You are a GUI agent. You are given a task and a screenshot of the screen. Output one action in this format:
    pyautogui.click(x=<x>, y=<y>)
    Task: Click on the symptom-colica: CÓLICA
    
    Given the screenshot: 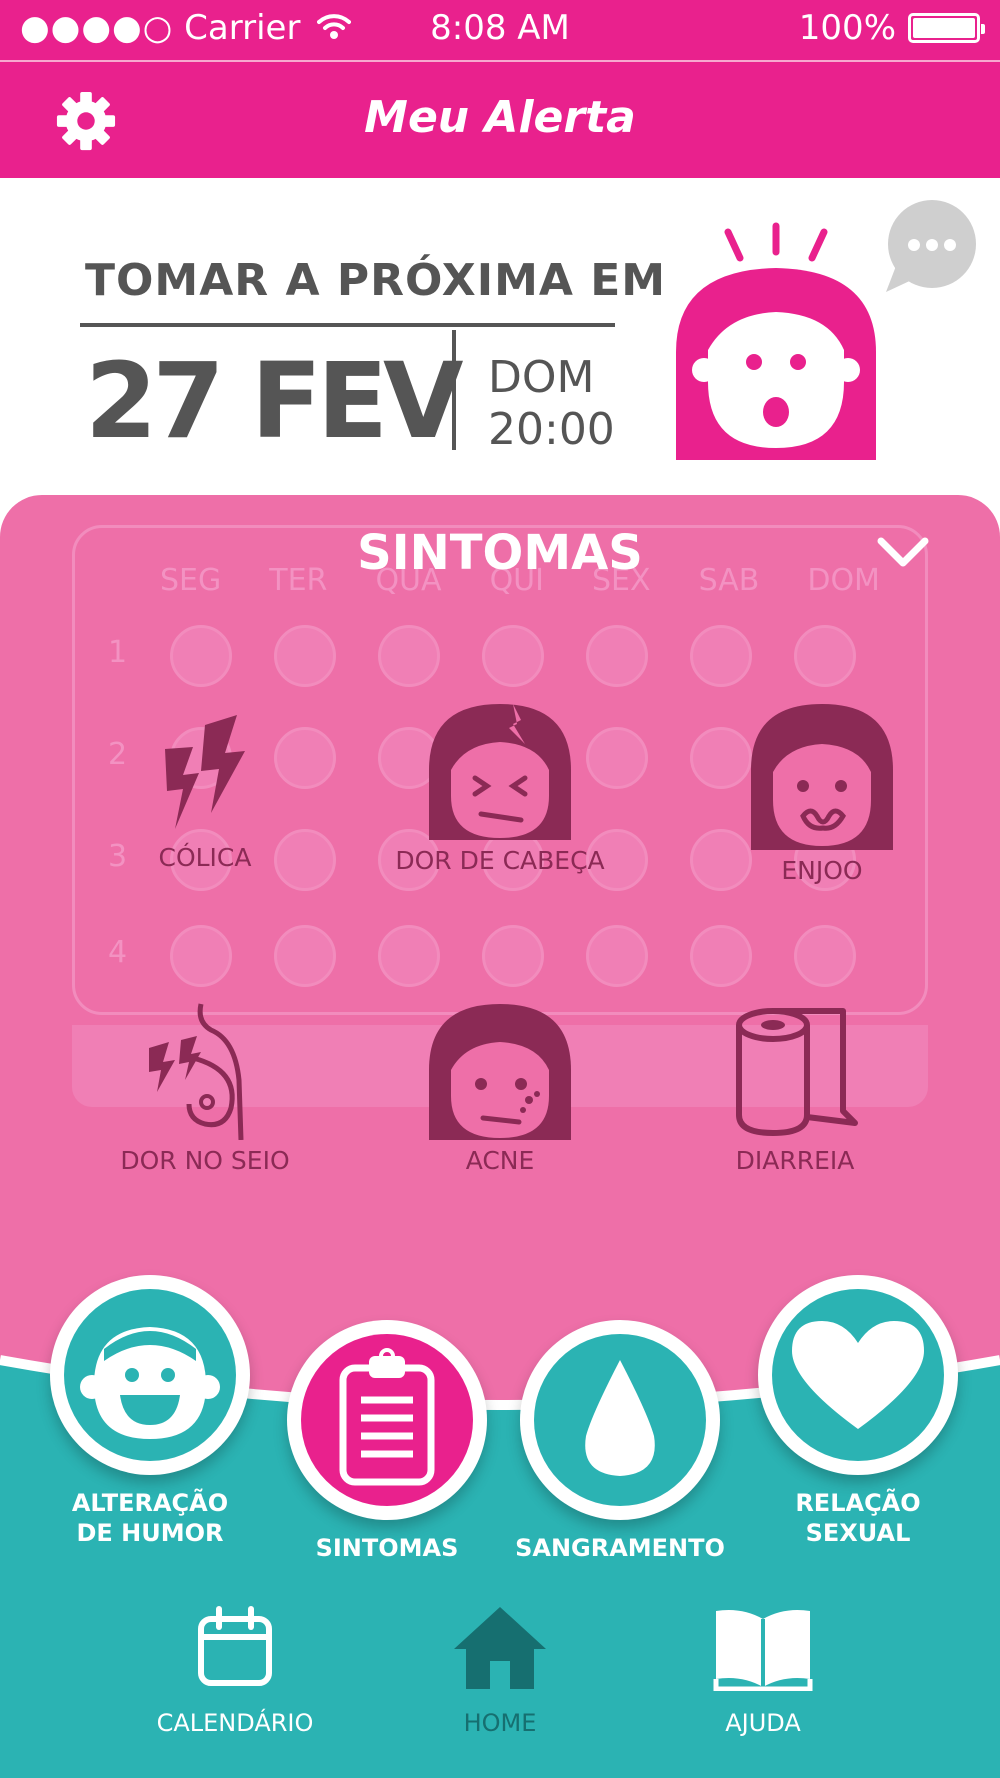 What is the action you would take?
    pyautogui.click(x=205, y=789)
    